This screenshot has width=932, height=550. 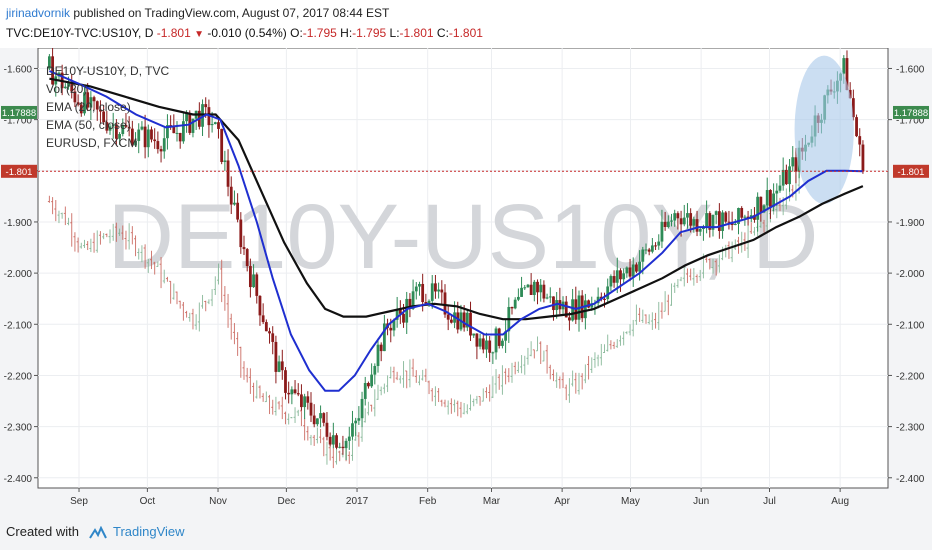 What do you see at coordinates (108, 71) in the screenshot?
I see `legend-item: DE10Y-US10Y, D, TVC` at bounding box center [108, 71].